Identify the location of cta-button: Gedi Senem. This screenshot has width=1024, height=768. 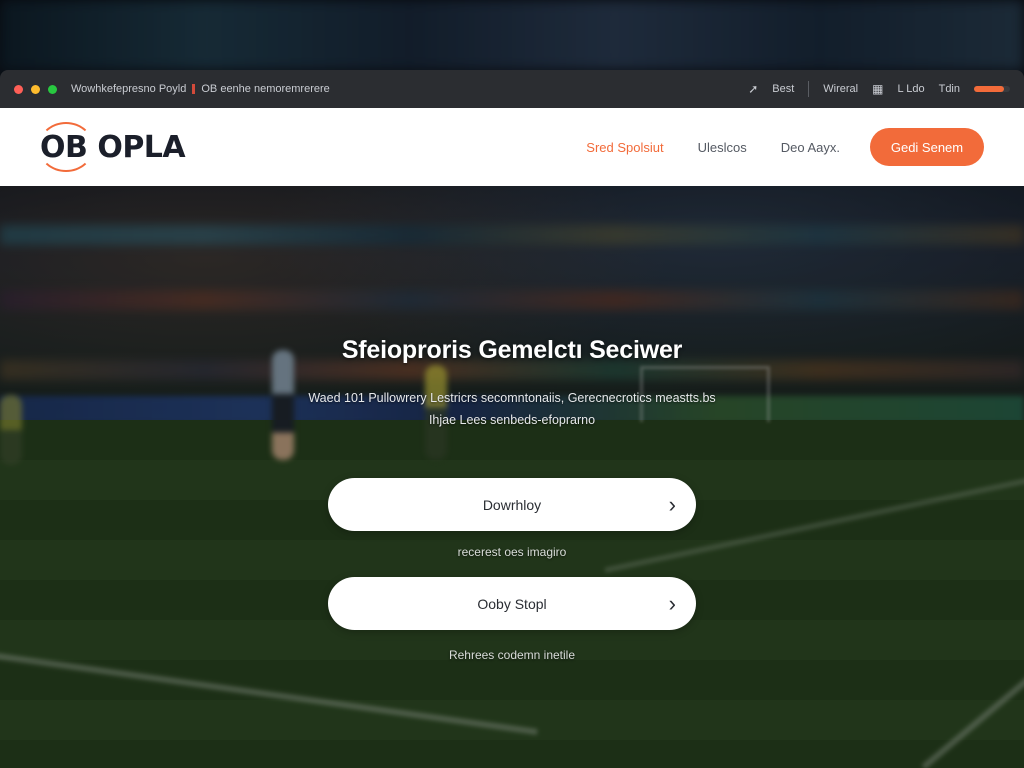
(927, 147).